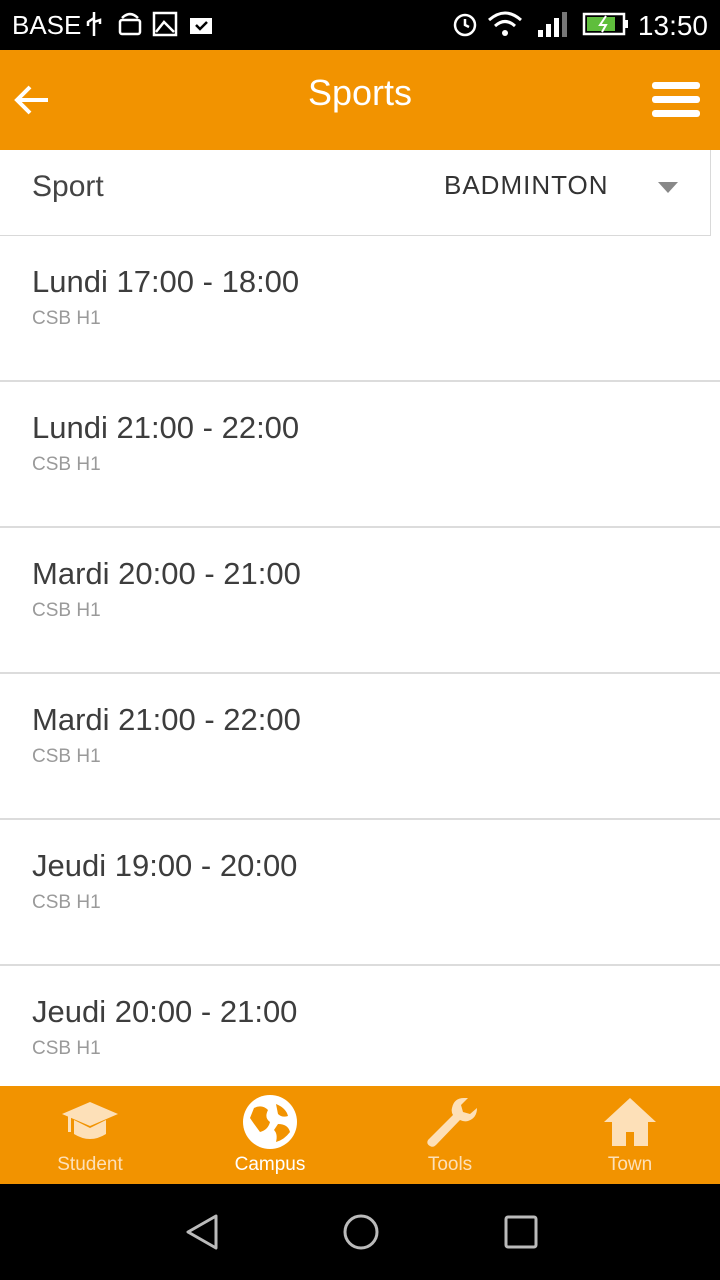 Image resolution: width=720 pixels, height=1280 pixels. Describe the element at coordinates (90, 1164) in the screenshot. I see `nav-label-student: Student` at that location.